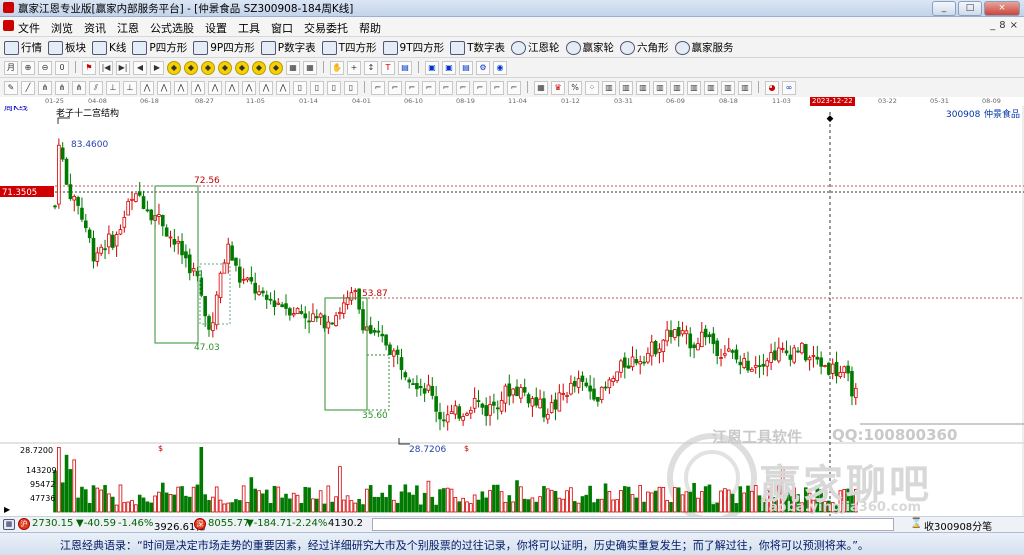 The height and width of the screenshot is (555, 1024). I want to click on cross-icon: +, so click(354, 68).